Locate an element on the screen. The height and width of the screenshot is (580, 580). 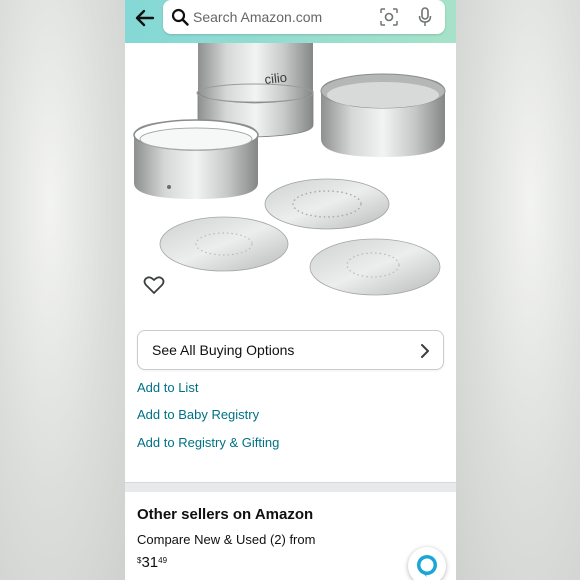
search-bar is located at coordinates (304, 17).